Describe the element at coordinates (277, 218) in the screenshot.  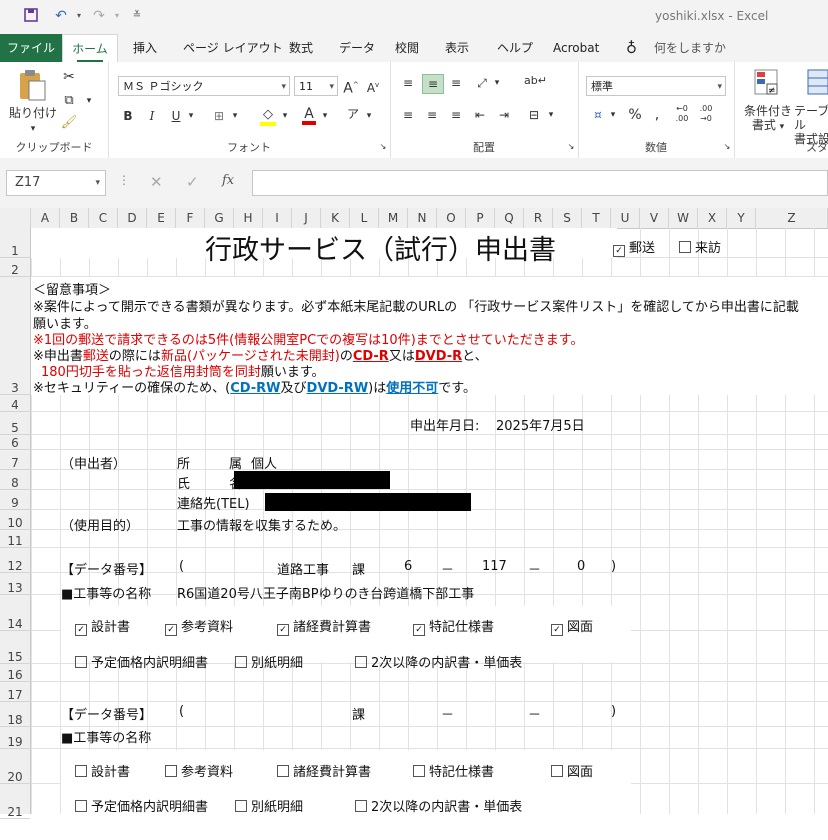
I see `column-header-i: I` at that location.